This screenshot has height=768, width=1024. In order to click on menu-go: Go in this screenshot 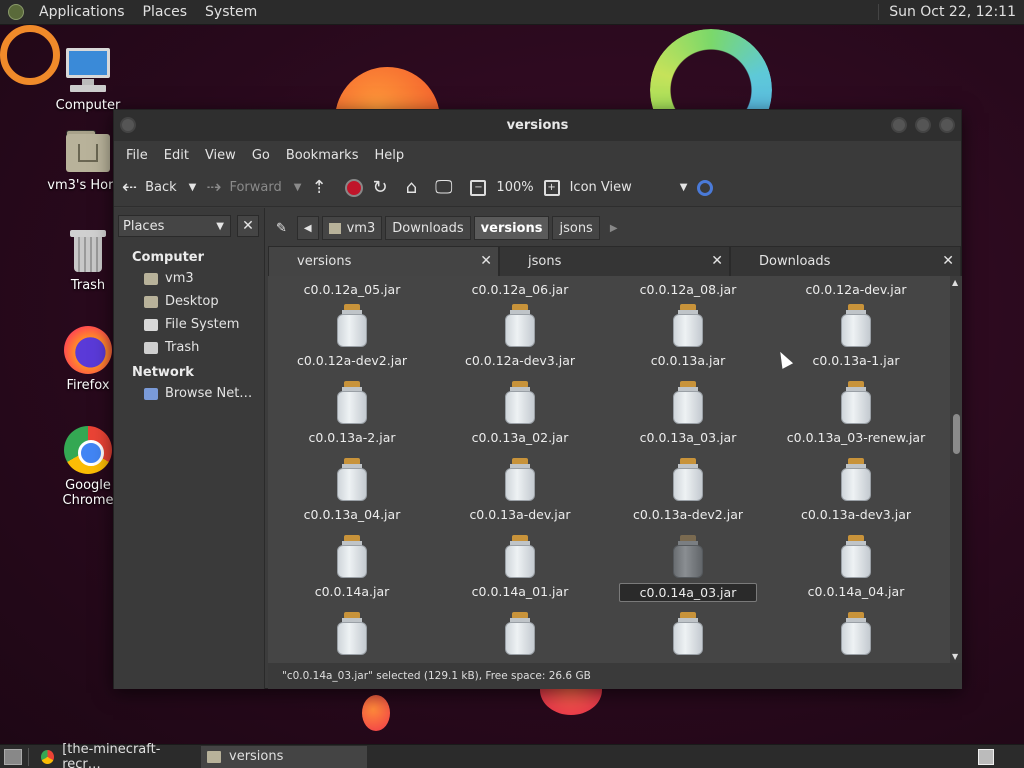, I will do `click(261, 155)`.